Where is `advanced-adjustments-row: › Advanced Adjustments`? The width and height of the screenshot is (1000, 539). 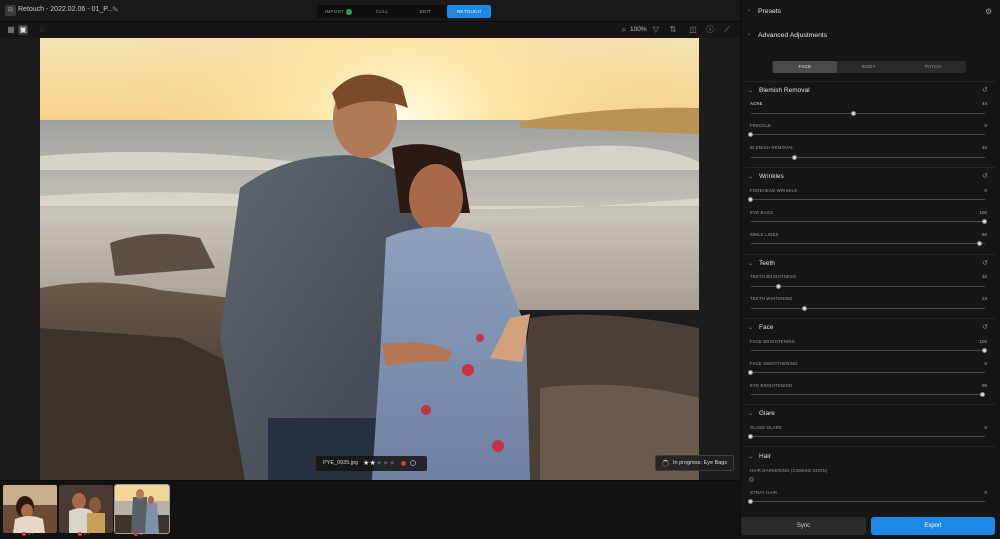 advanced-adjustments-row: › Advanced Adjustments is located at coordinates (870, 37).